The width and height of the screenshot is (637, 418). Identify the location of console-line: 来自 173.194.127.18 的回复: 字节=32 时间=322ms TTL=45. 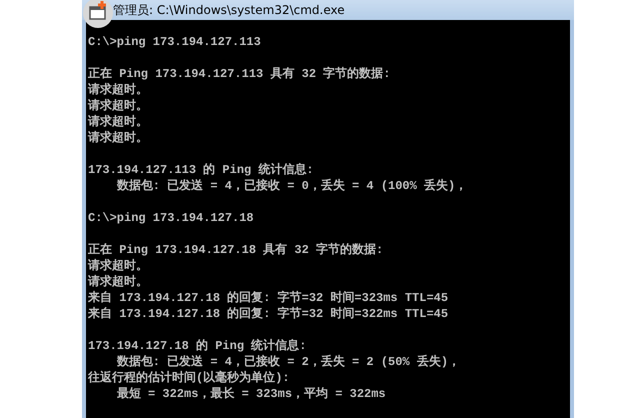
(268, 314).